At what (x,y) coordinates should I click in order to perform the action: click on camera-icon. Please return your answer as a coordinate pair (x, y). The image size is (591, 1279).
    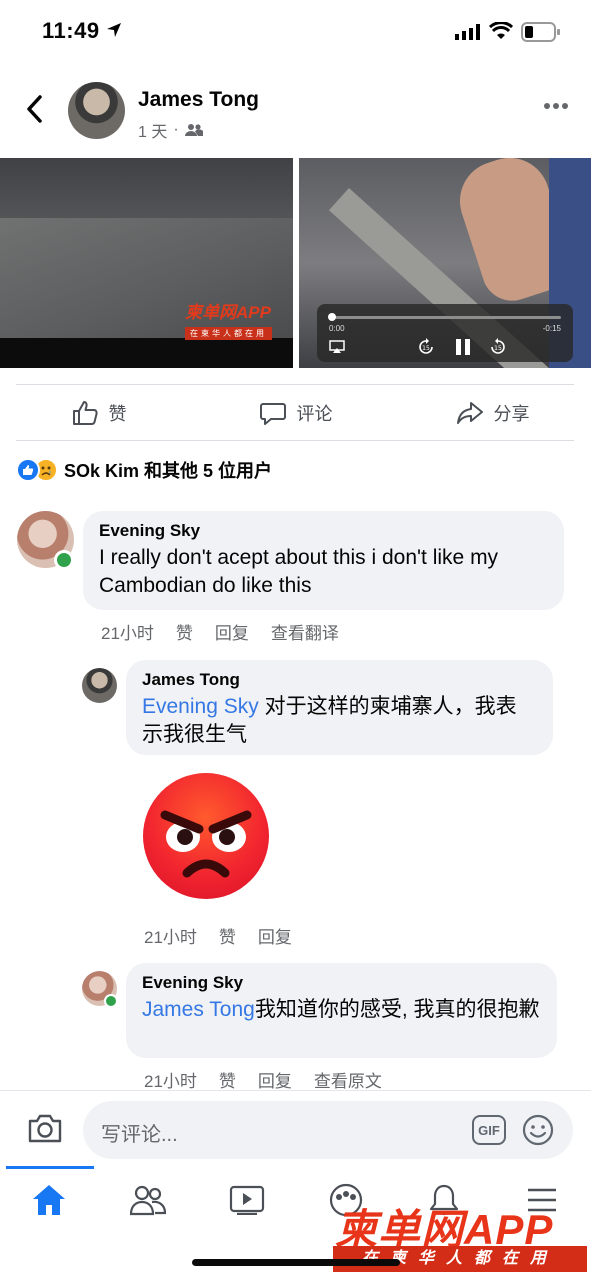
    Looking at the image, I should click on (45, 1128).